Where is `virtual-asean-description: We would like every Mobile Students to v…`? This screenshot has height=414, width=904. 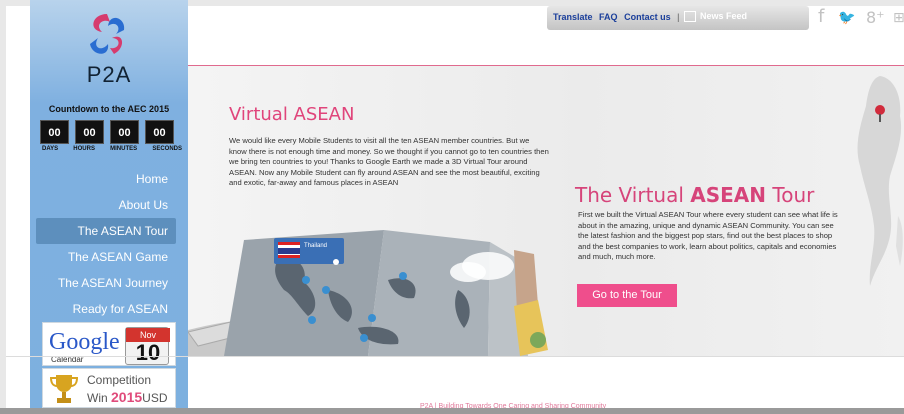
virtual-asean-description: We would like every Mobile Students to v… is located at coordinates (389, 161).